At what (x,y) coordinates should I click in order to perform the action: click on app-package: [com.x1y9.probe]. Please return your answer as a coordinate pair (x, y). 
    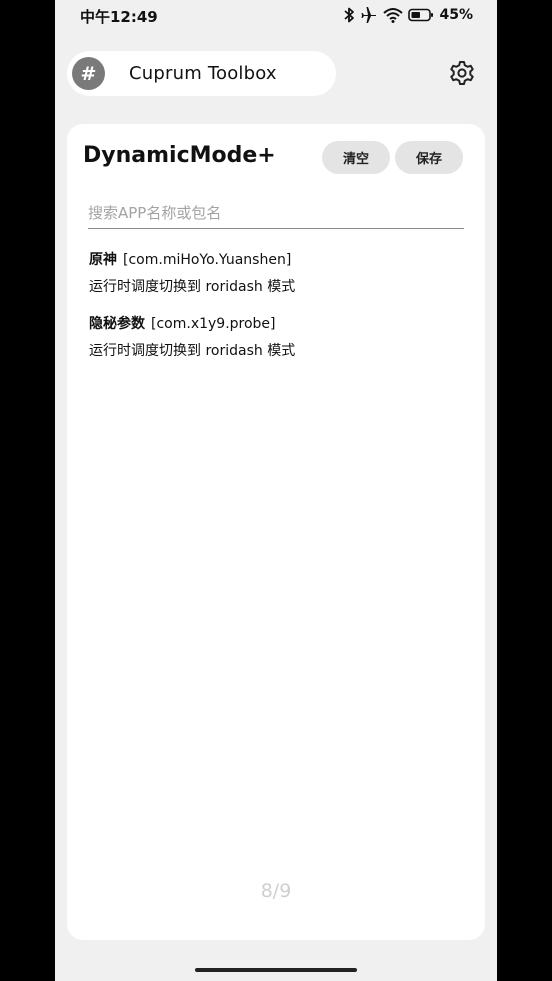
    Looking at the image, I should click on (213, 324).